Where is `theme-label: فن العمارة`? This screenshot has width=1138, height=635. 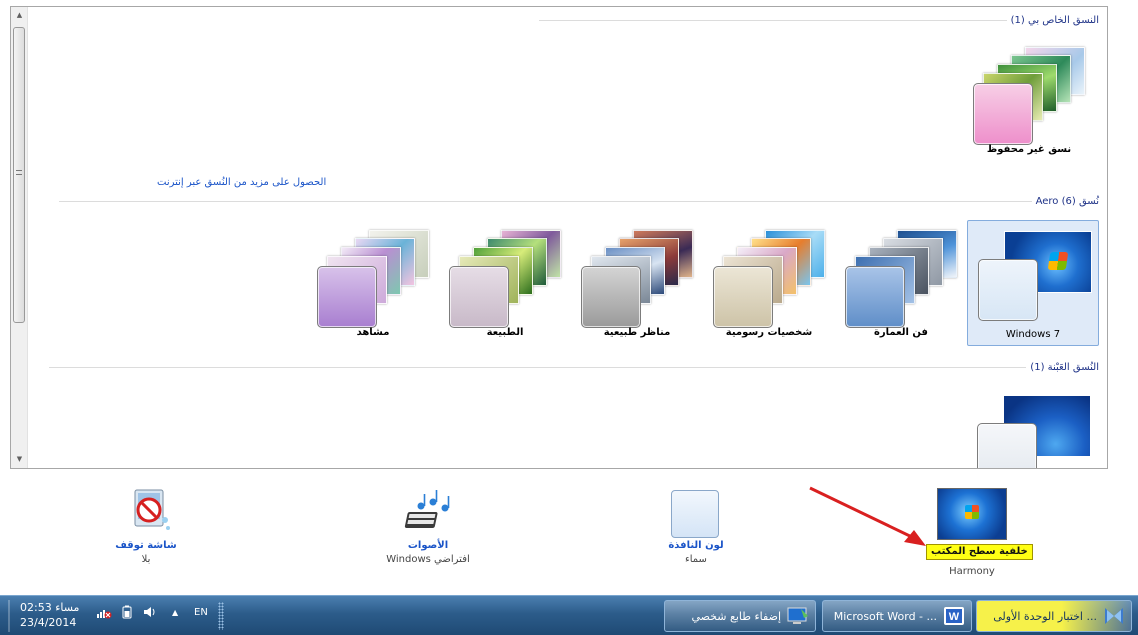 theme-label: فن العمارة is located at coordinates (901, 332).